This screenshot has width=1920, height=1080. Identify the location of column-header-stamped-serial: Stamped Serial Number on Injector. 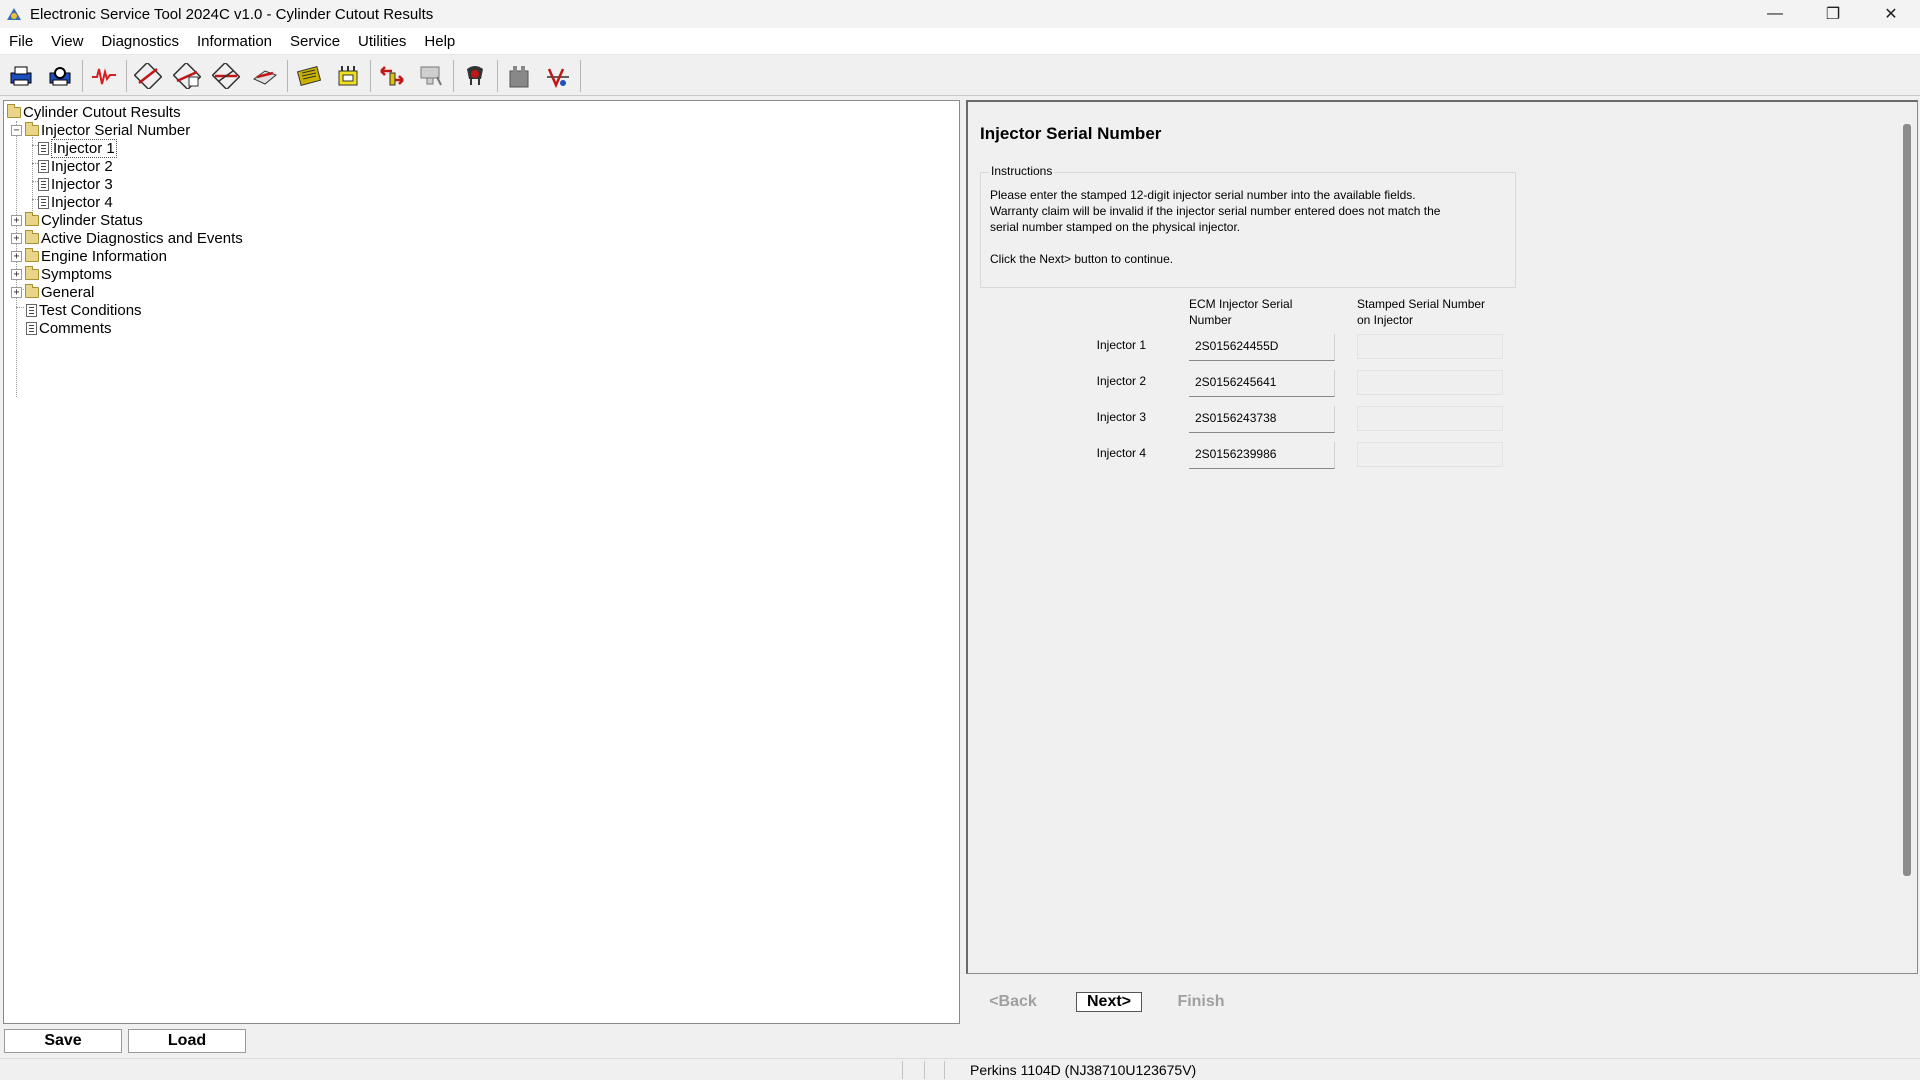
(1421, 312).